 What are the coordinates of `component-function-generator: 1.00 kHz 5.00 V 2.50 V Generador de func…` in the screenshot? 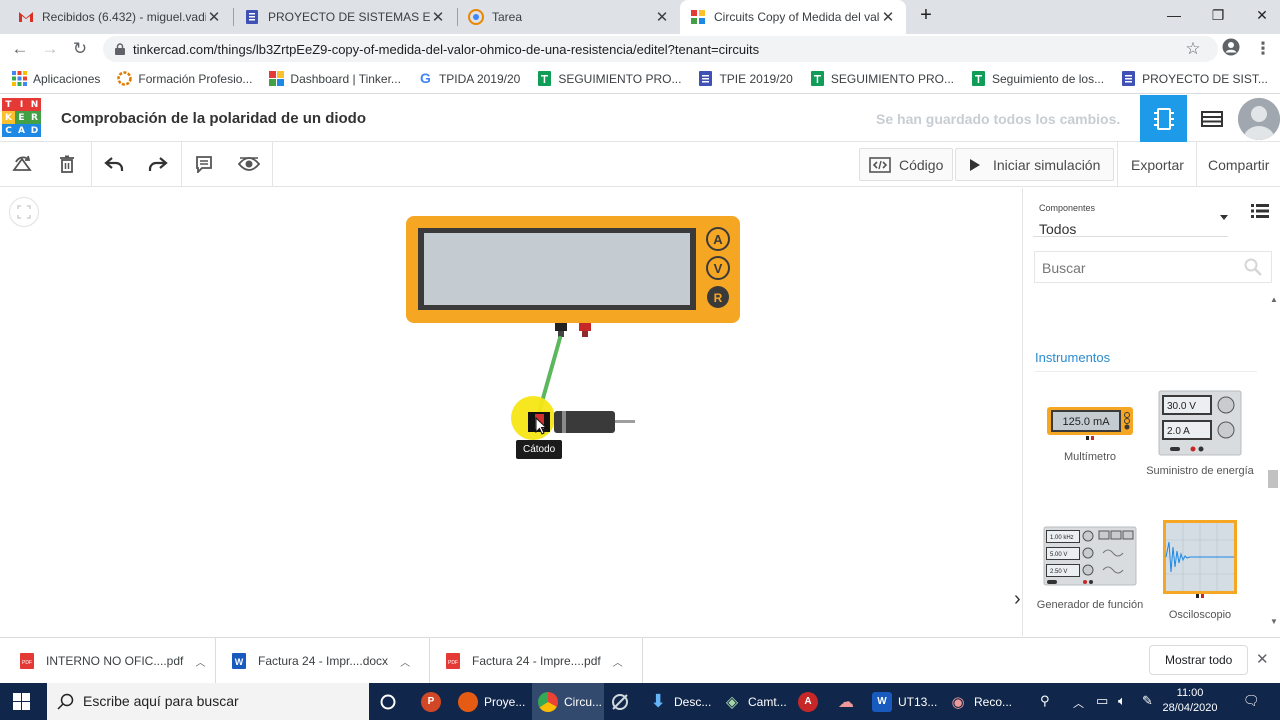 It's located at (1090, 569).